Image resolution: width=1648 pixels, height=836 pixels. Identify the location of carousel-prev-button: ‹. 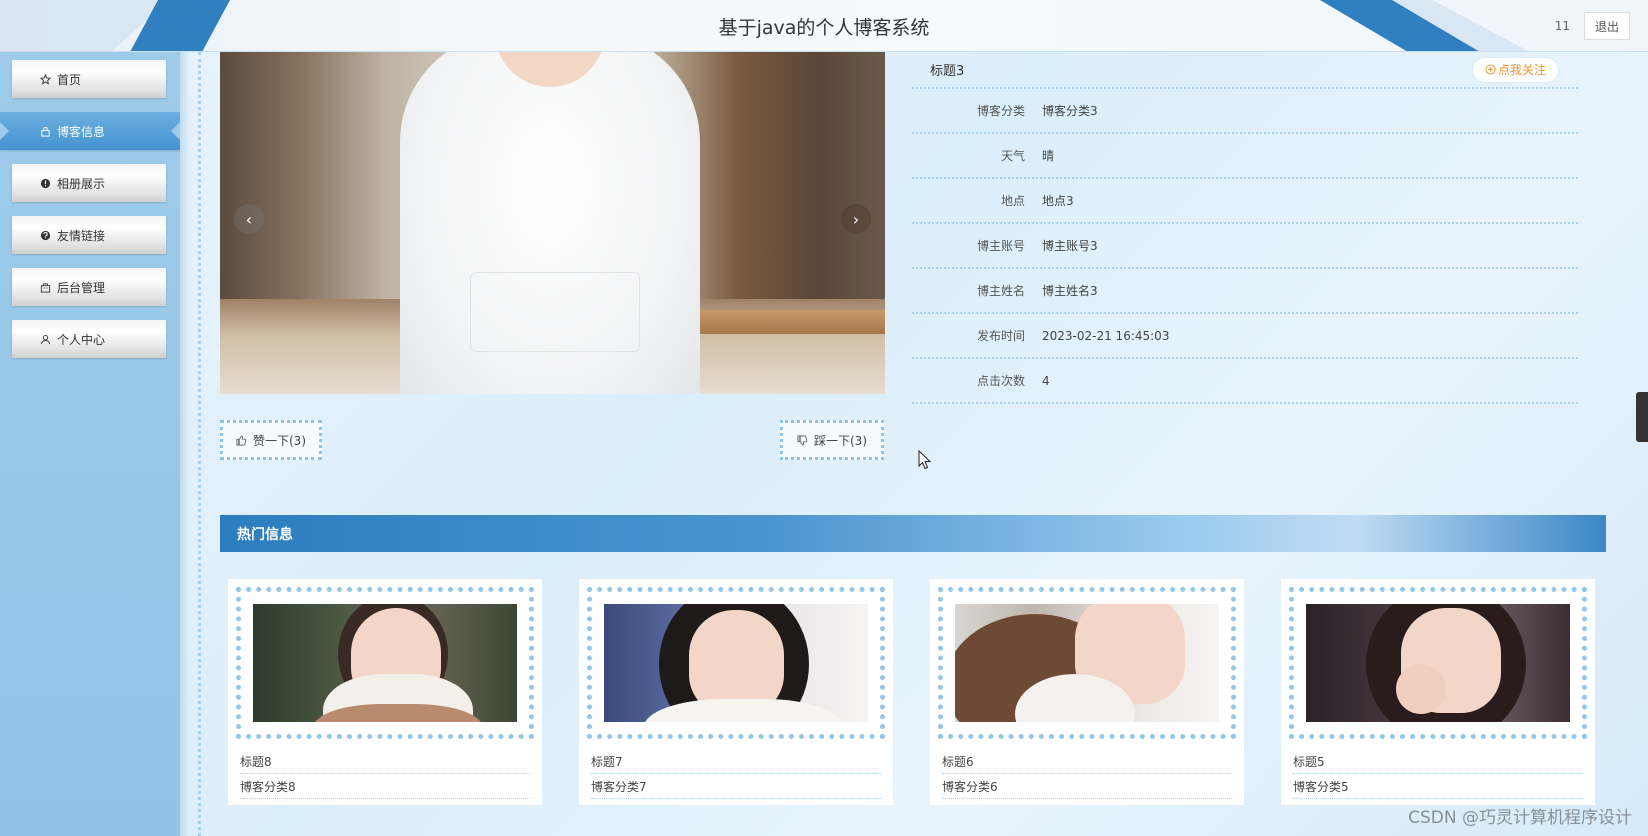
(249, 219).